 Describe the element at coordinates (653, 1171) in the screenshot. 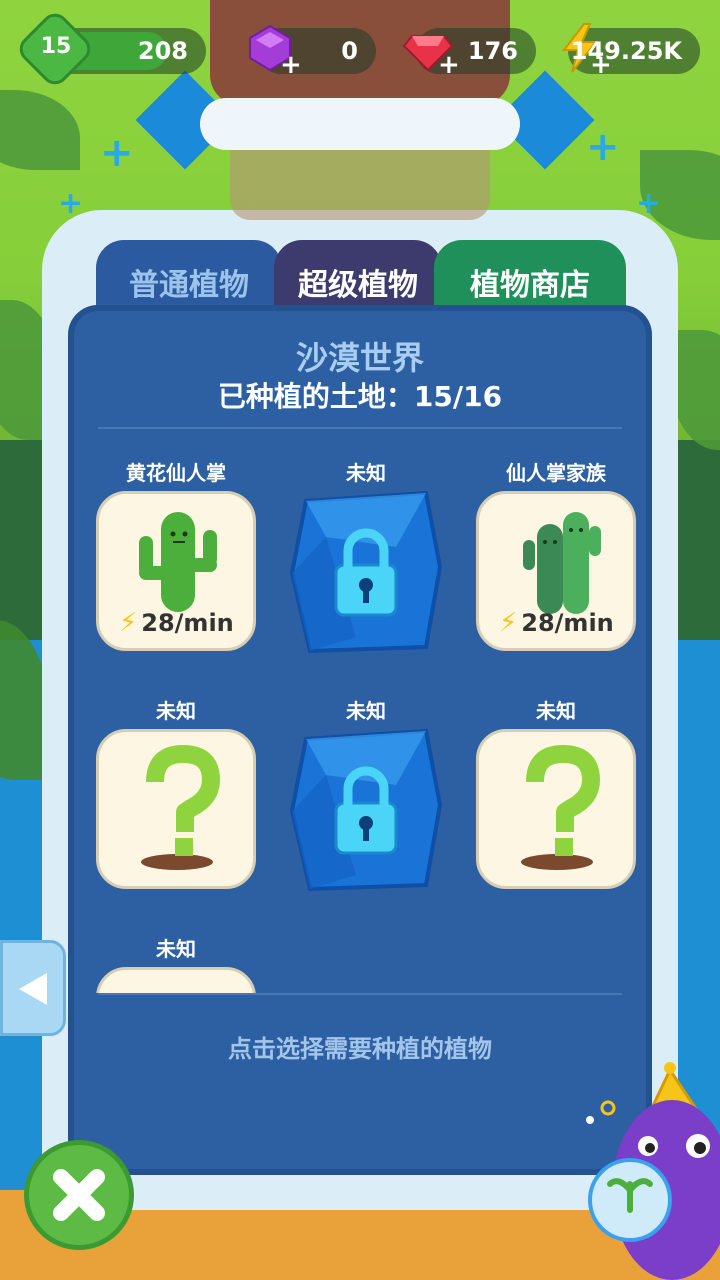

I see `mascot-character` at that location.